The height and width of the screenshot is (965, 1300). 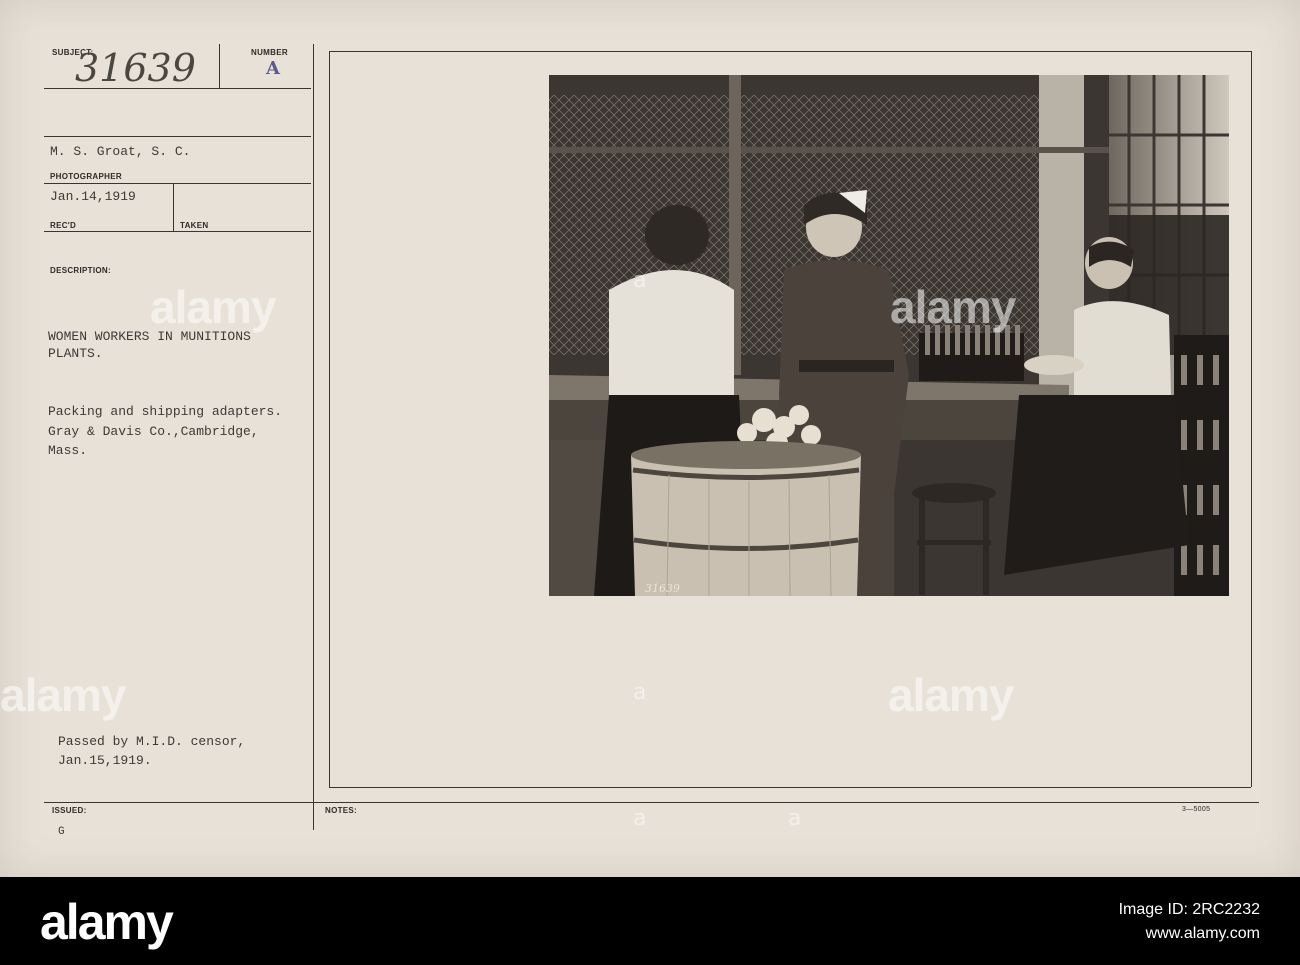 What do you see at coordinates (1189, 909) in the screenshot?
I see `image-id-line: Image ID: 2RC2232` at bounding box center [1189, 909].